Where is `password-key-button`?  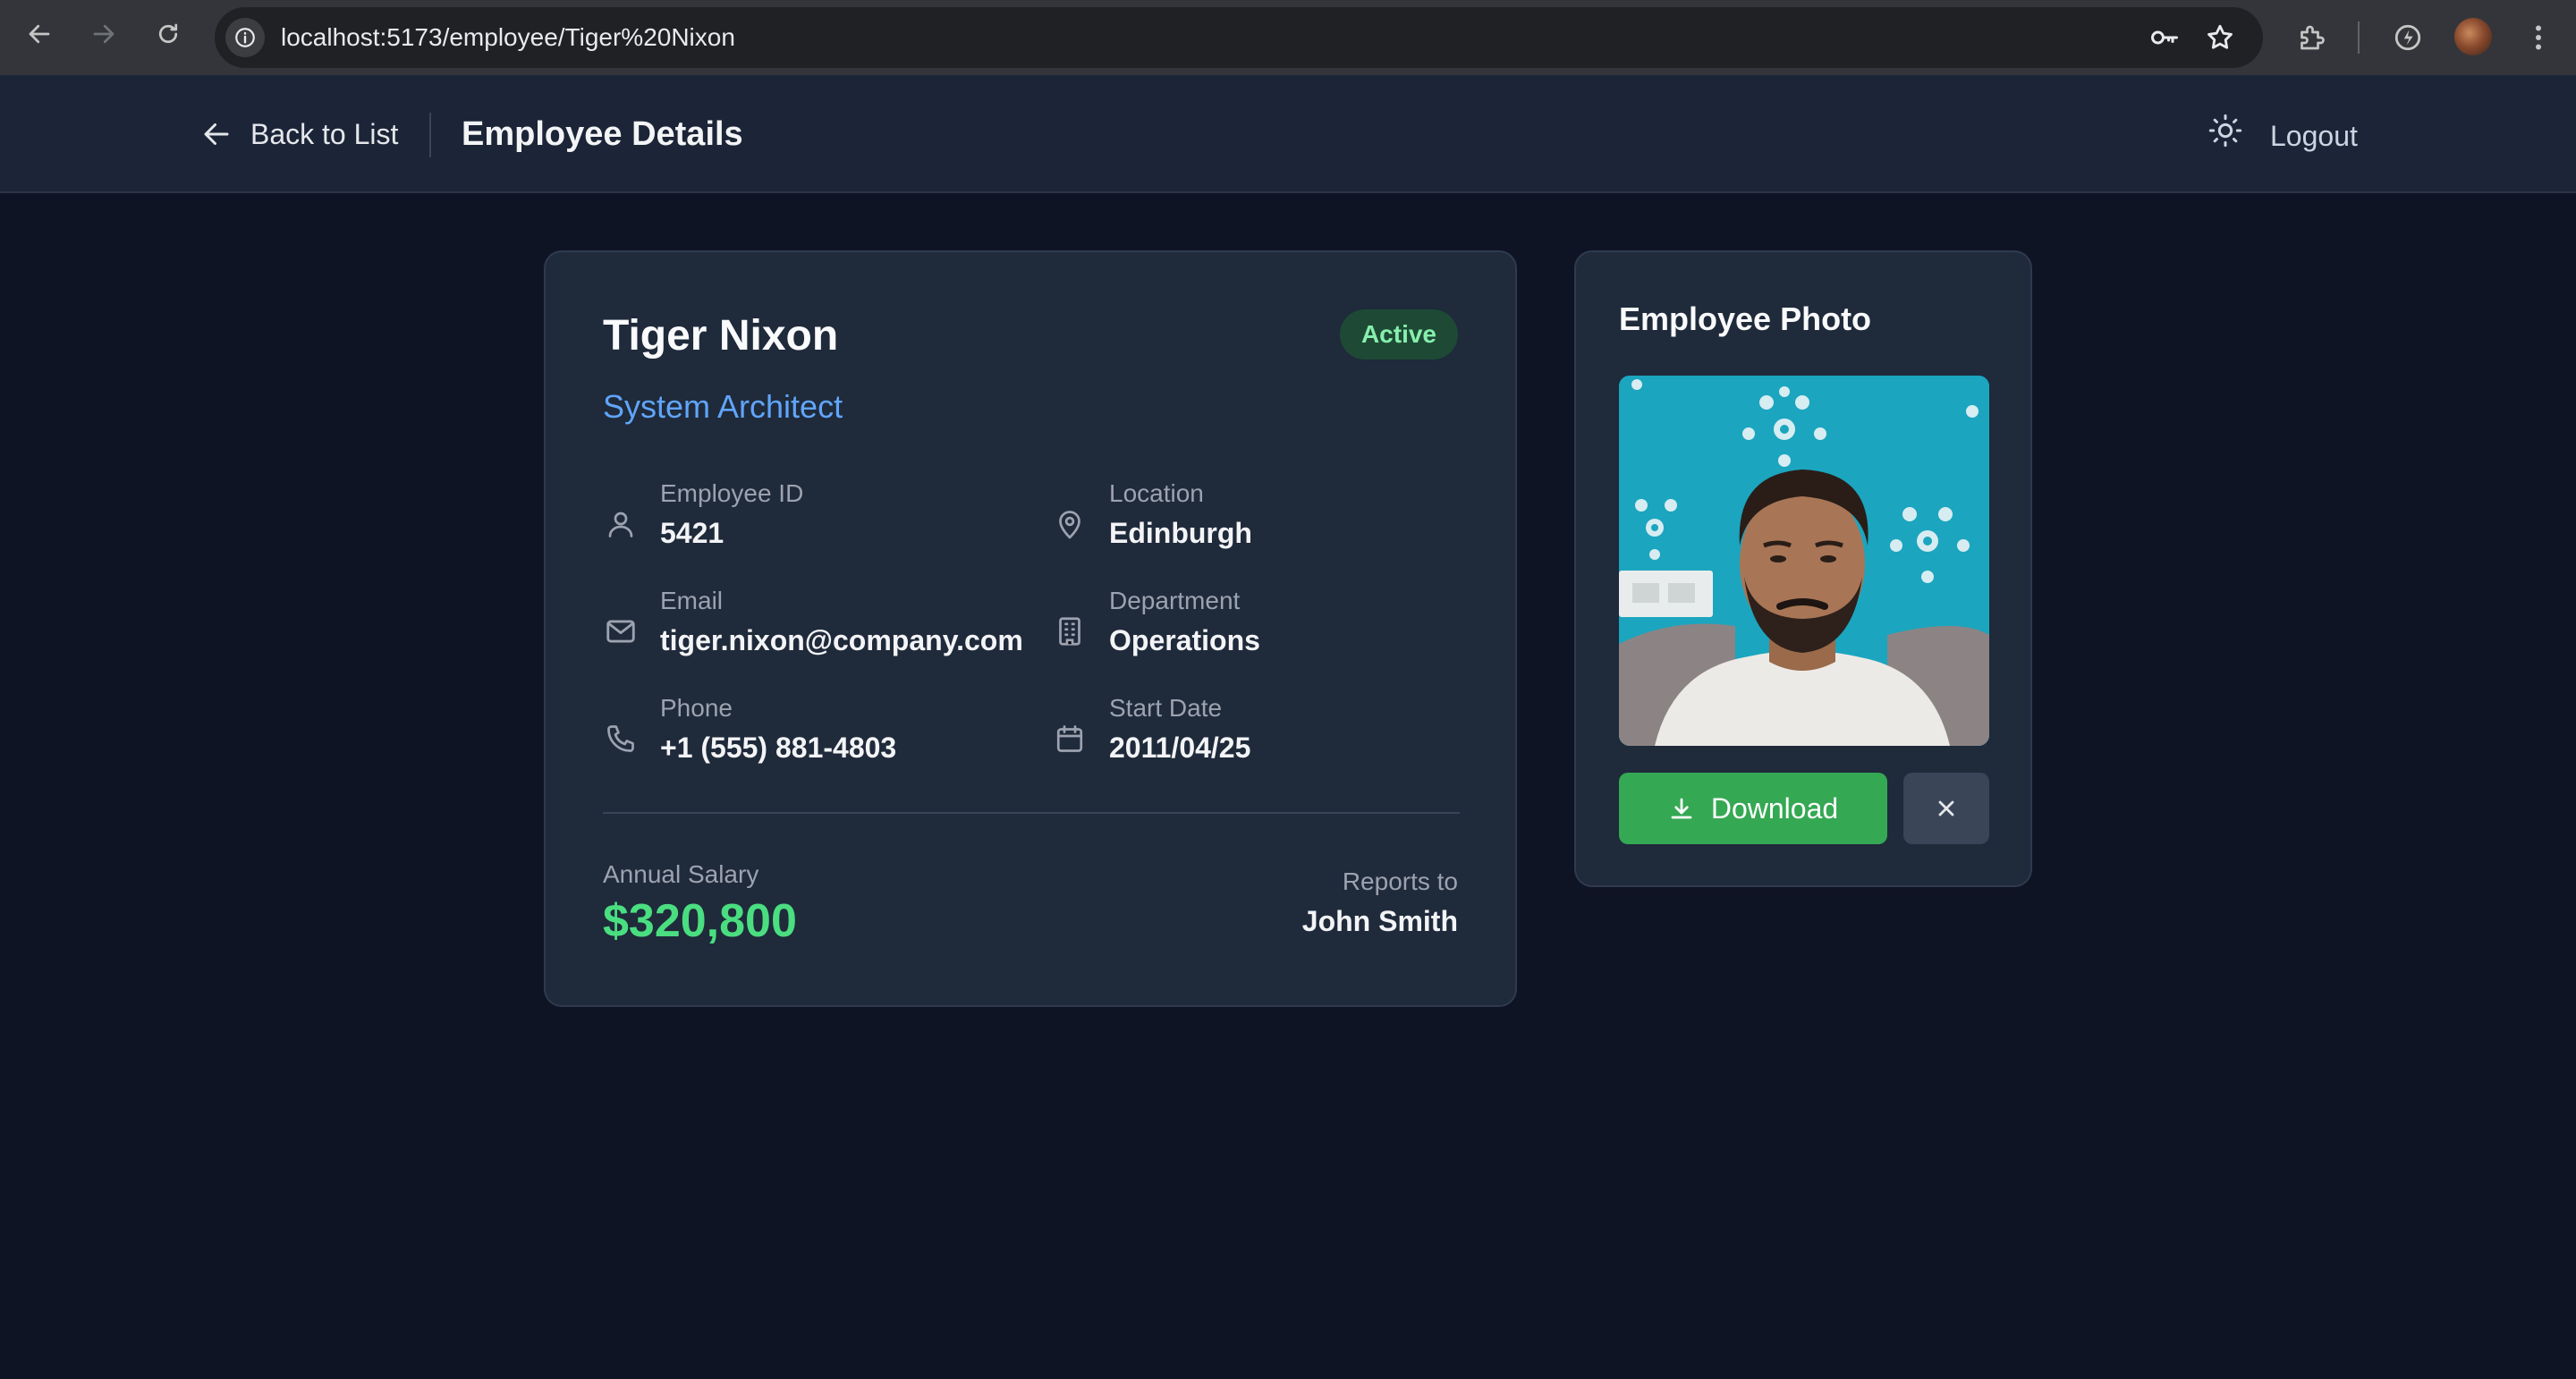 password-key-button is located at coordinates (2164, 37).